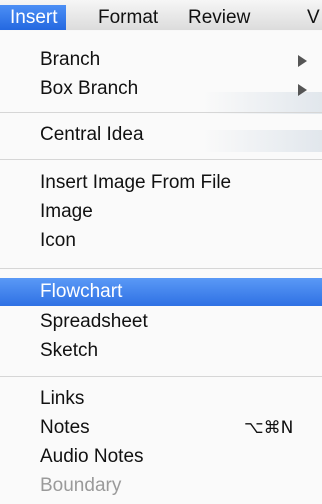 The width and height of the screenshot is (322, 504). I want to click on menu-item-label: Boundary, so click(81, 485).